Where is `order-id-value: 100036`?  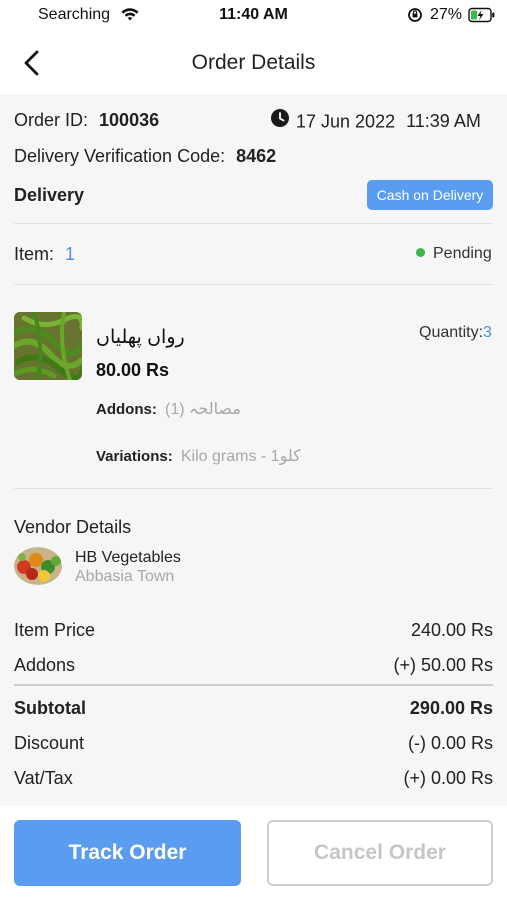
order-id-value: 100036 is located at coordinates (129, 120).